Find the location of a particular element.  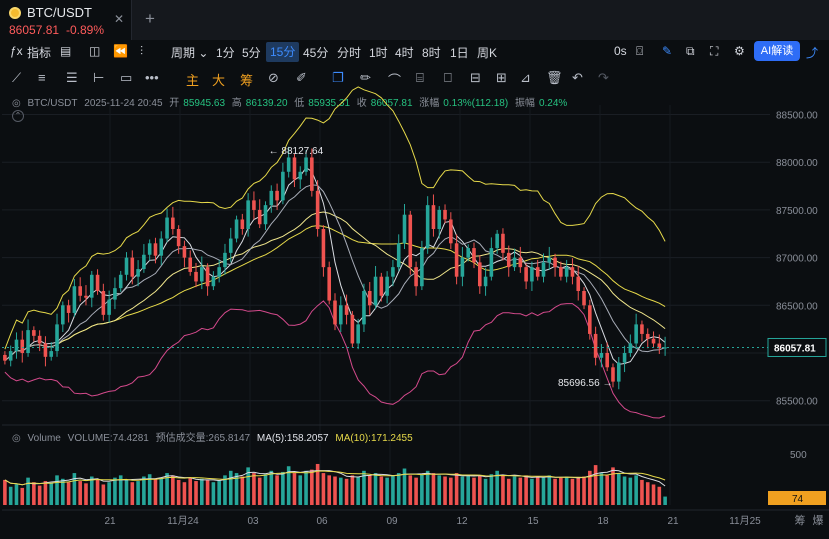

collapse-icon: ⌃ is located at coordinates (18, 116).